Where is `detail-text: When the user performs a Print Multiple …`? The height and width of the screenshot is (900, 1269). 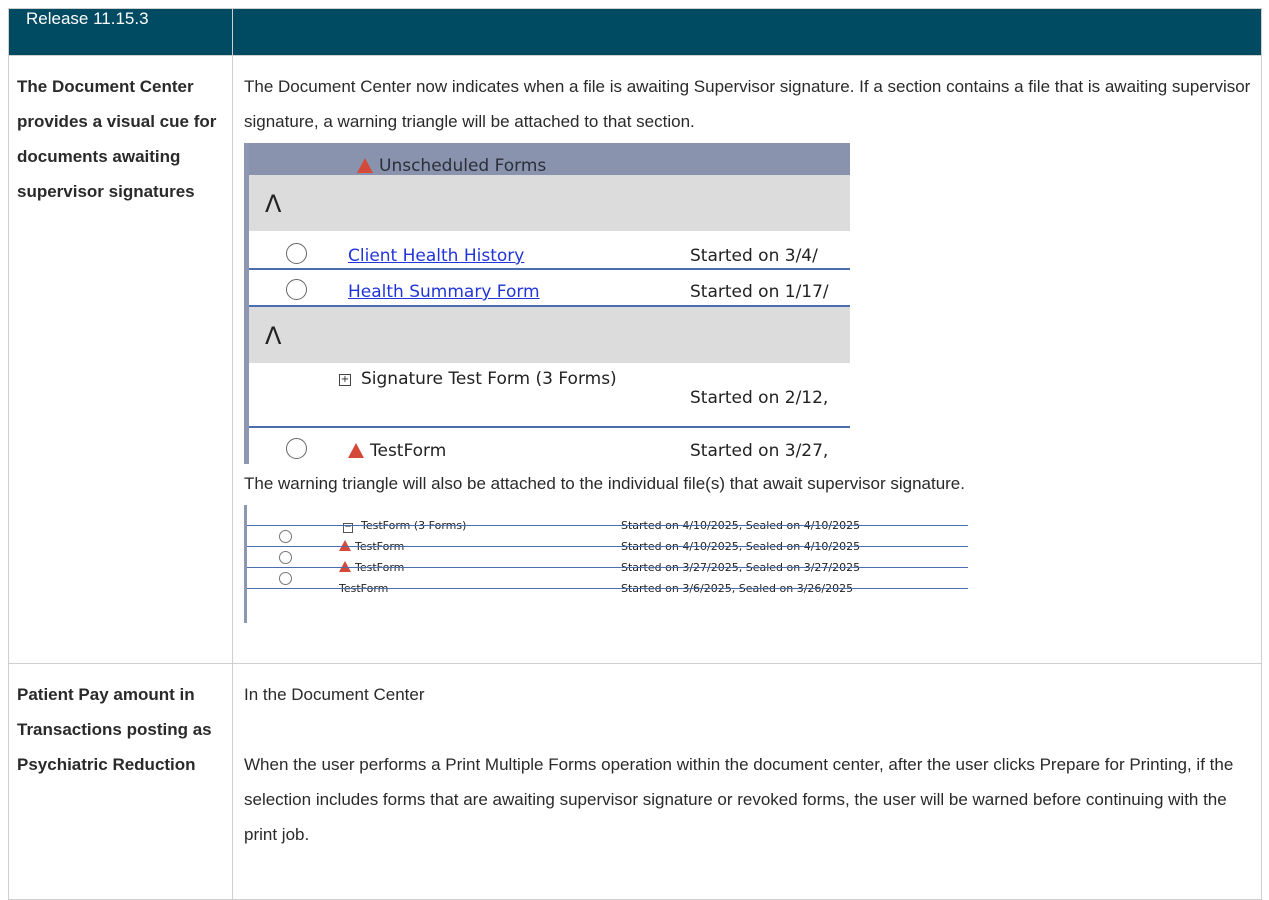 detail-text: When the user performs a Print Multiple … is located at coordinates (739, 799).